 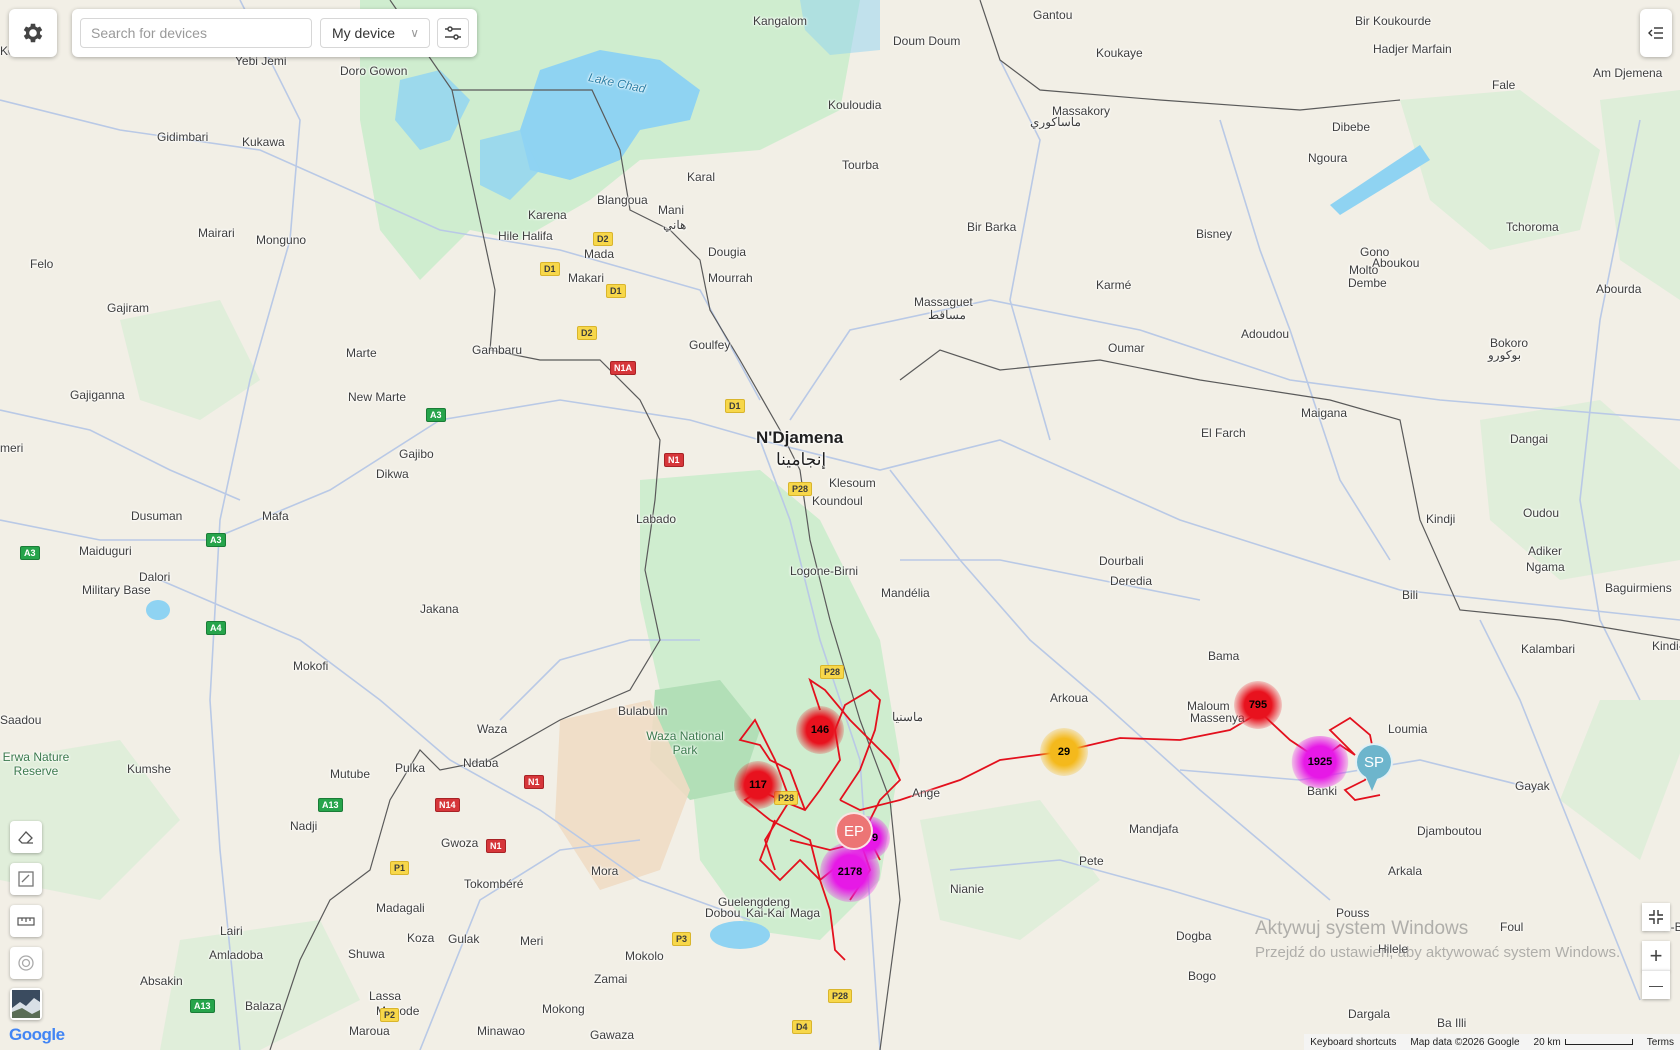 What do you see at coordinates (97, 395) in the screenshot?
I see `place-label: Gajiganna` at bounding box center [97, 395].